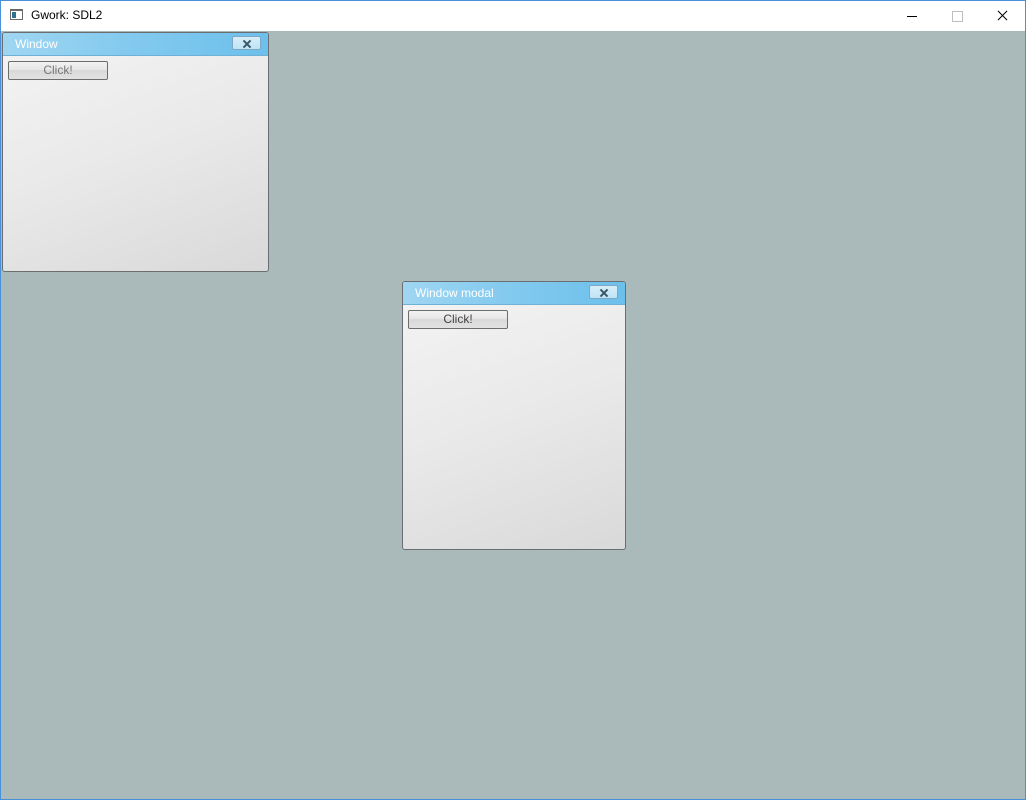 This screenshot has width=1026, height=800. Describe the element at coordinates (58, 70) in the screenshot. I see `click-button: Click!` at that location.